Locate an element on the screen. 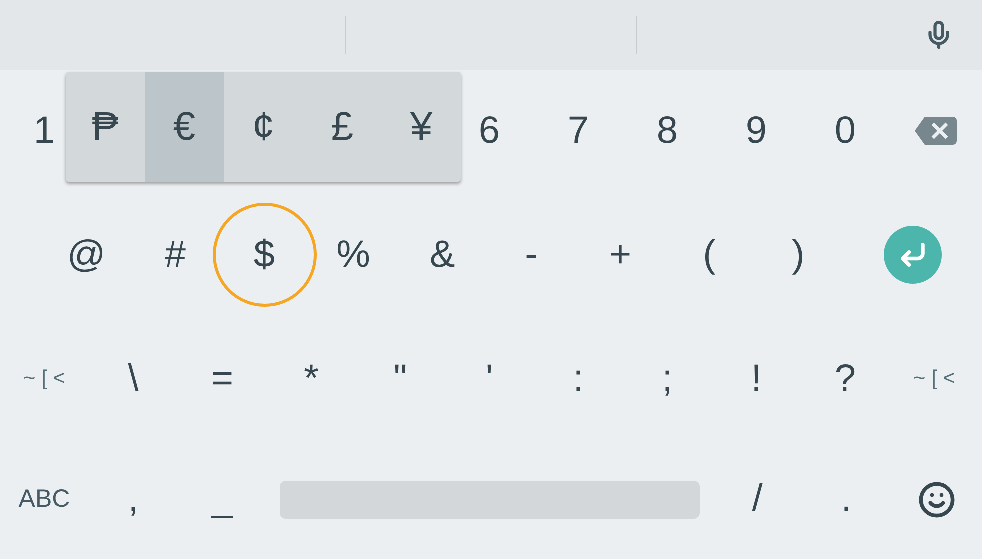 The width and height of the screenshot is (982, 559). key: & is located at coordinates (442, 255).